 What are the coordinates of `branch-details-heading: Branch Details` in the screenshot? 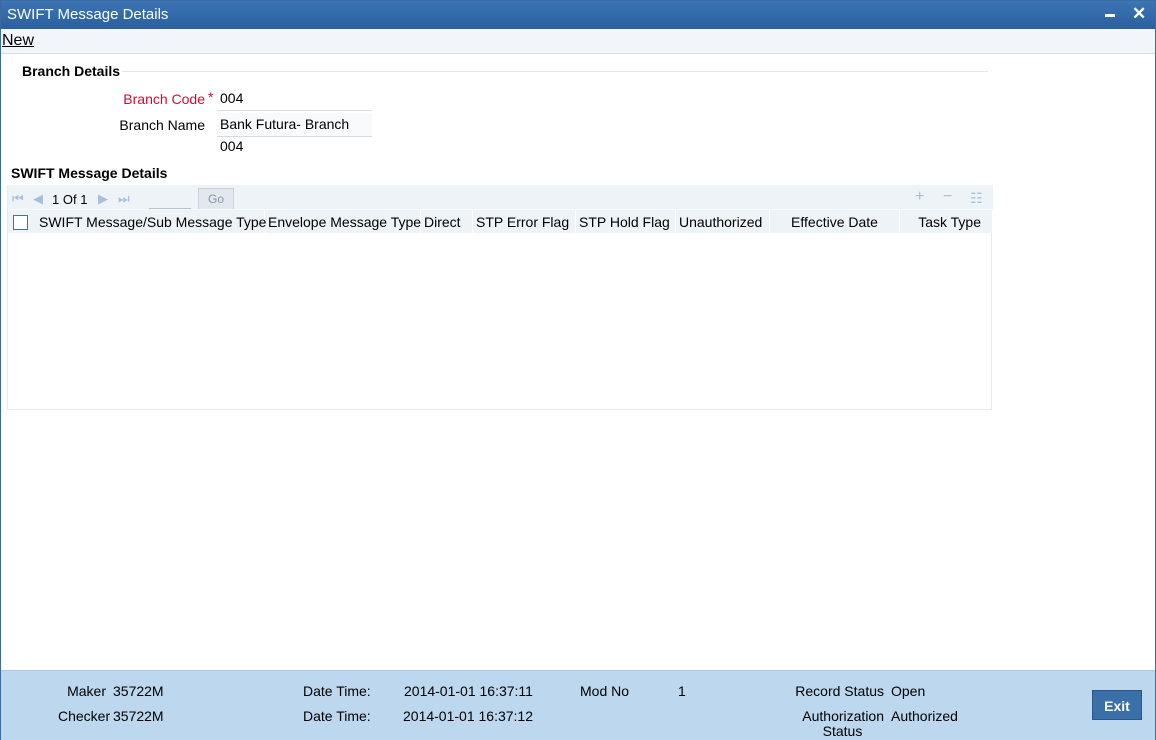 It's located at (71, 71).